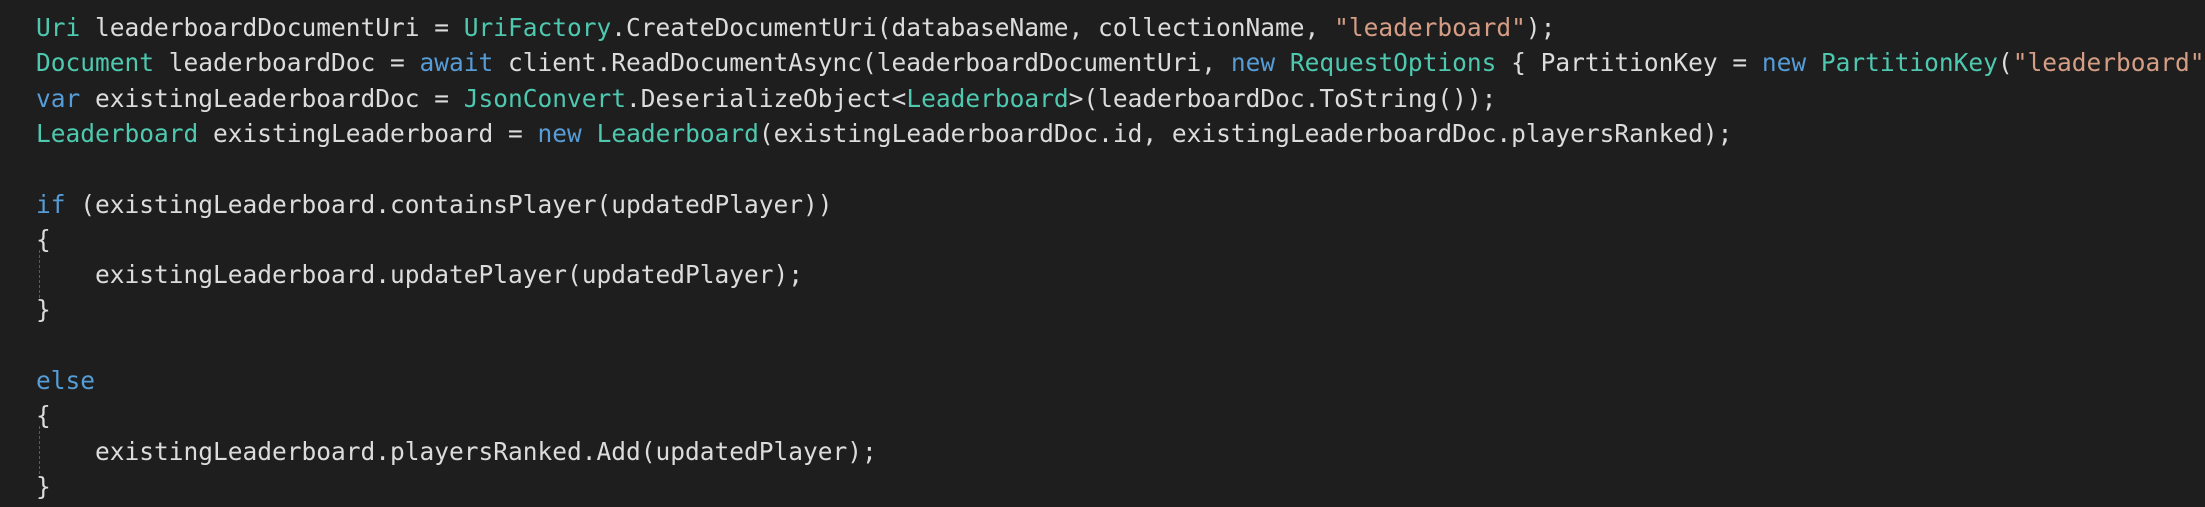 The height and width of the screenshot is (507, 2205). I want to click on code-token: existingLeaderboardDoc =, so click(272, 98).